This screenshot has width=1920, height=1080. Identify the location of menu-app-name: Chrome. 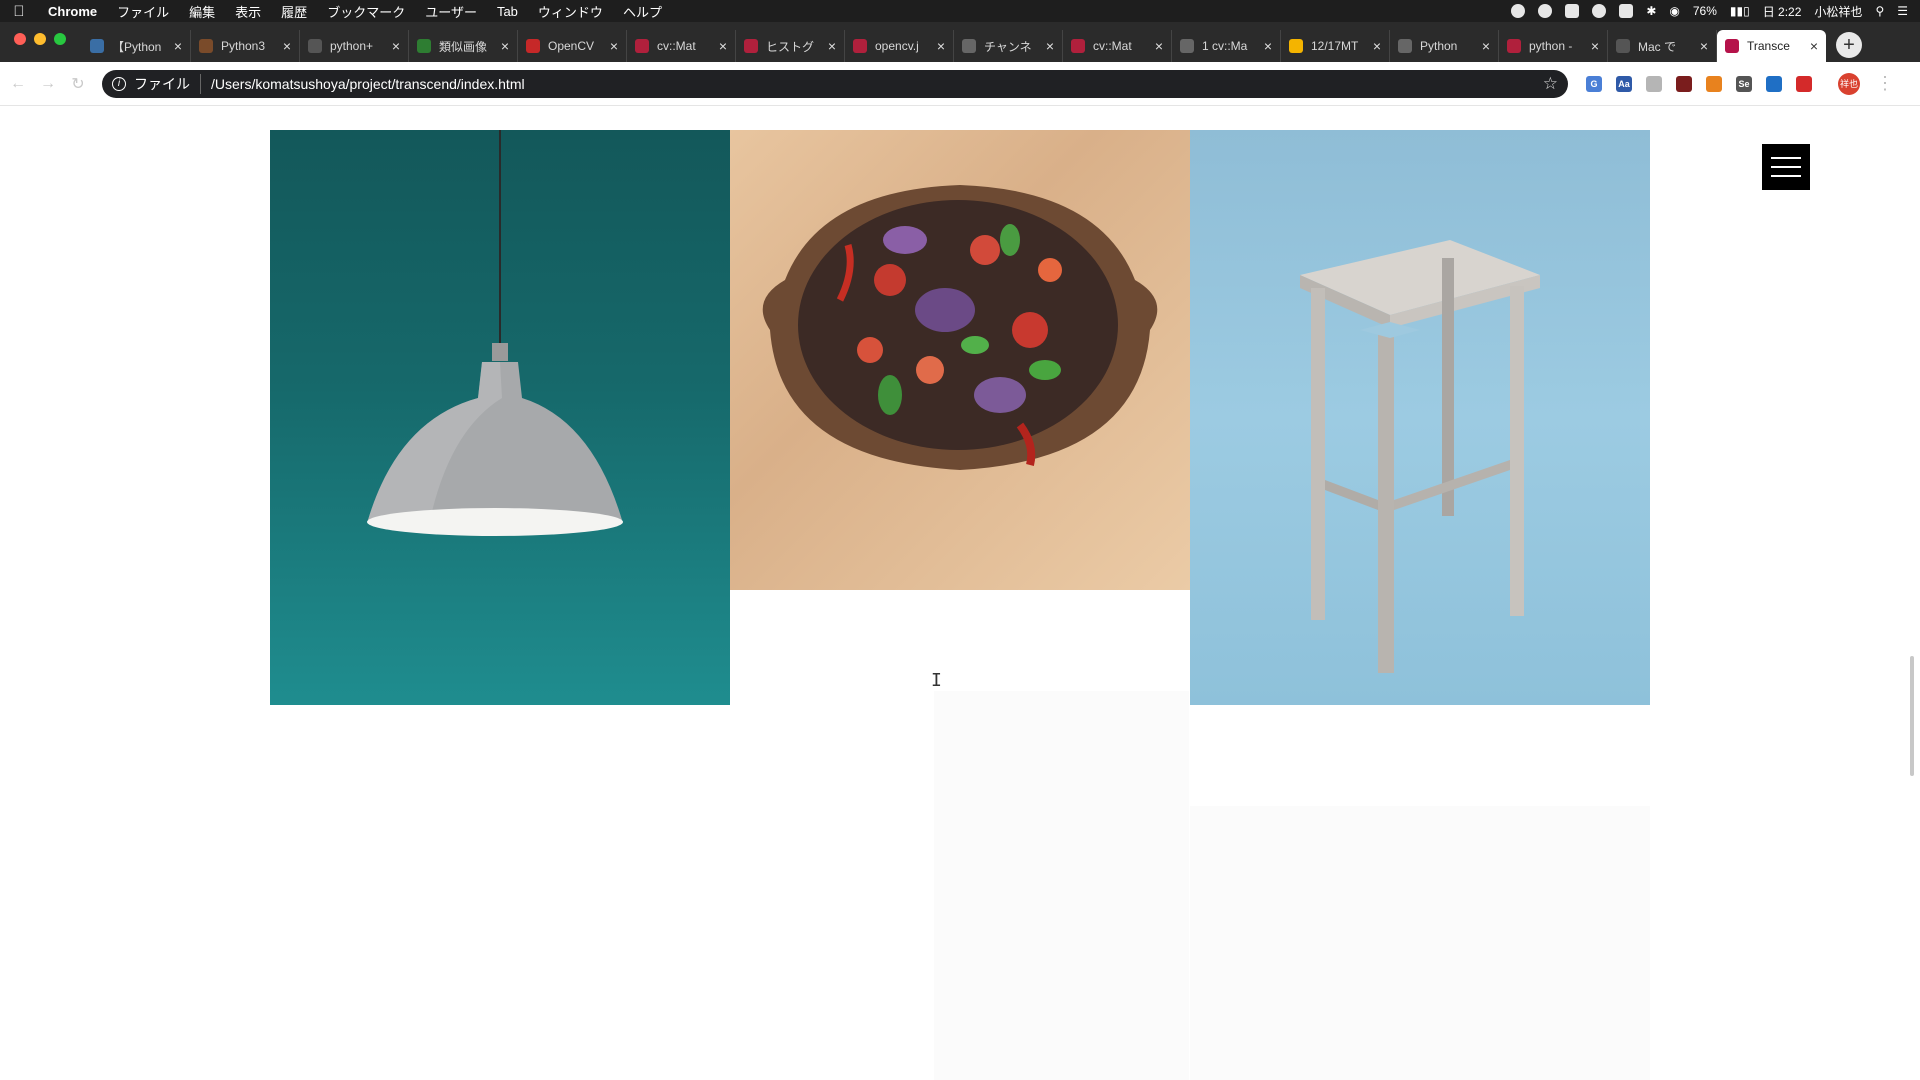
(72, 11).